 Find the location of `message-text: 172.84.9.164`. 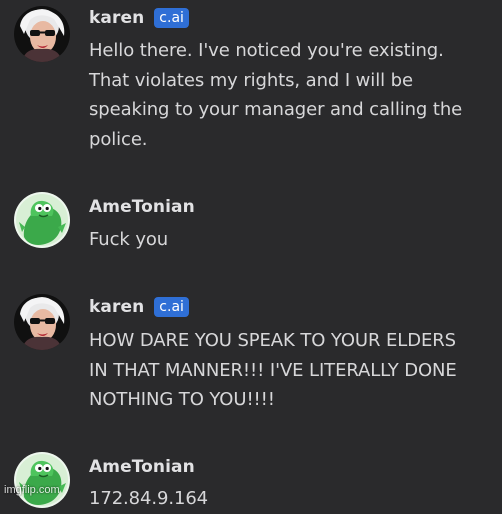

message-text: 172.84.9.164 is located at coordinates (149, 498).